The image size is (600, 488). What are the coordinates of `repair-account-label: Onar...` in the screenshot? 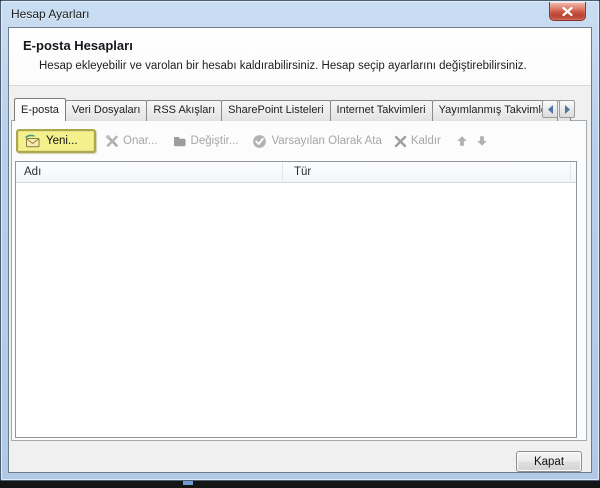 It's located at (140, 141).